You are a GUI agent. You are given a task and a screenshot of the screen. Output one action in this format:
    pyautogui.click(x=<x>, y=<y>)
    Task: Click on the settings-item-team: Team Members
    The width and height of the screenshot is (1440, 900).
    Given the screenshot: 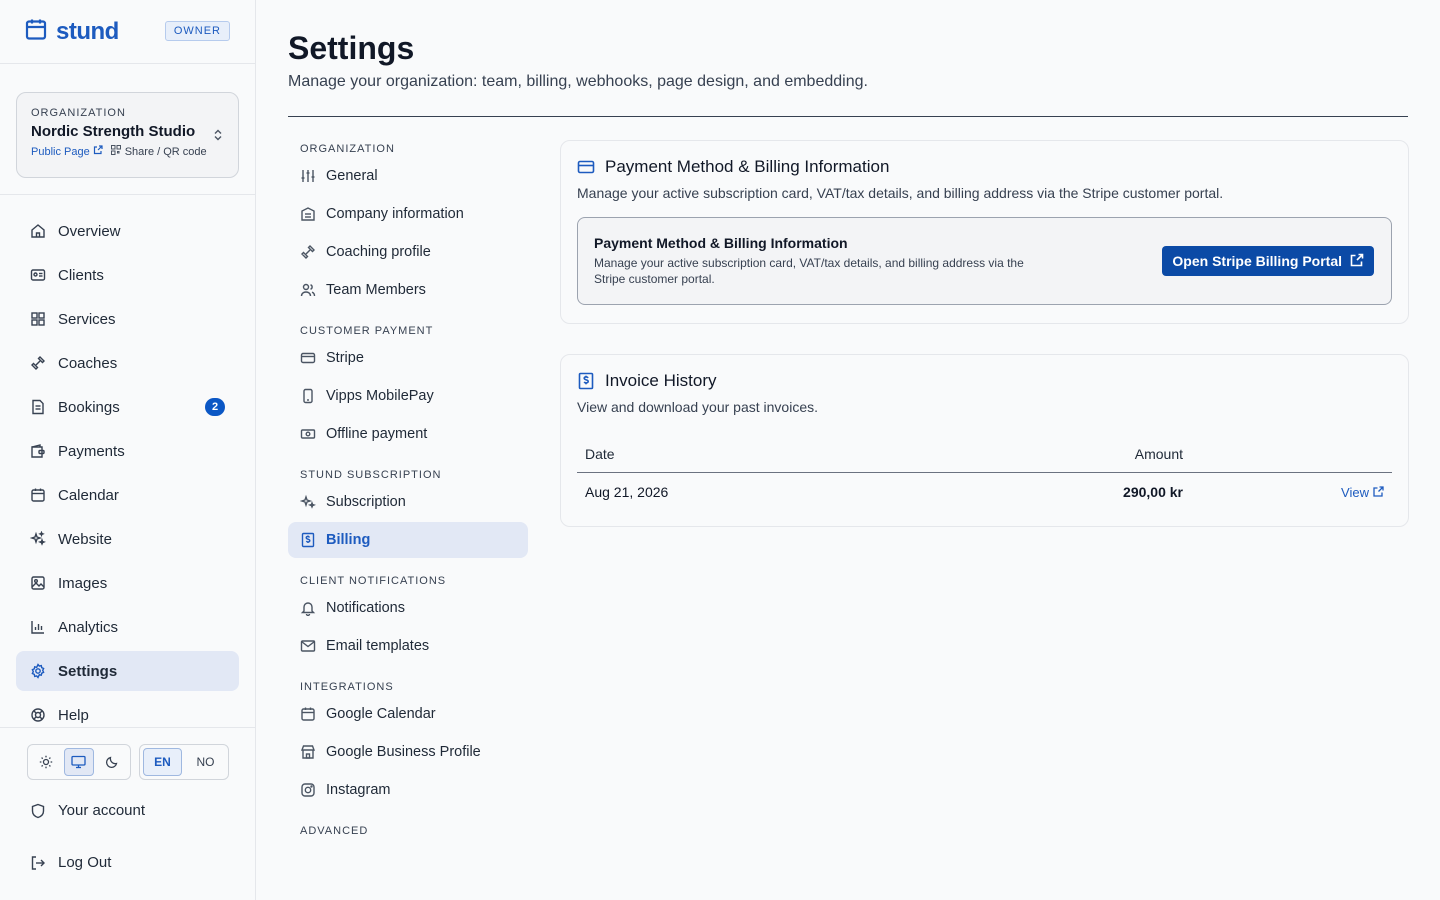 What is the action you would take?
    pyautogui.click(x=408, y=290)
    